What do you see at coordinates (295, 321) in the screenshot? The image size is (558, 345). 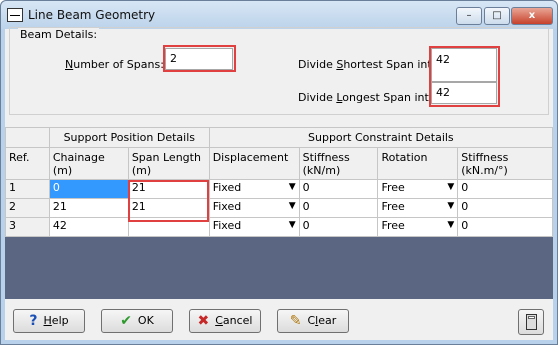 I see `eraser-pencil-icon: ✎` at bounding box center [295, 321].